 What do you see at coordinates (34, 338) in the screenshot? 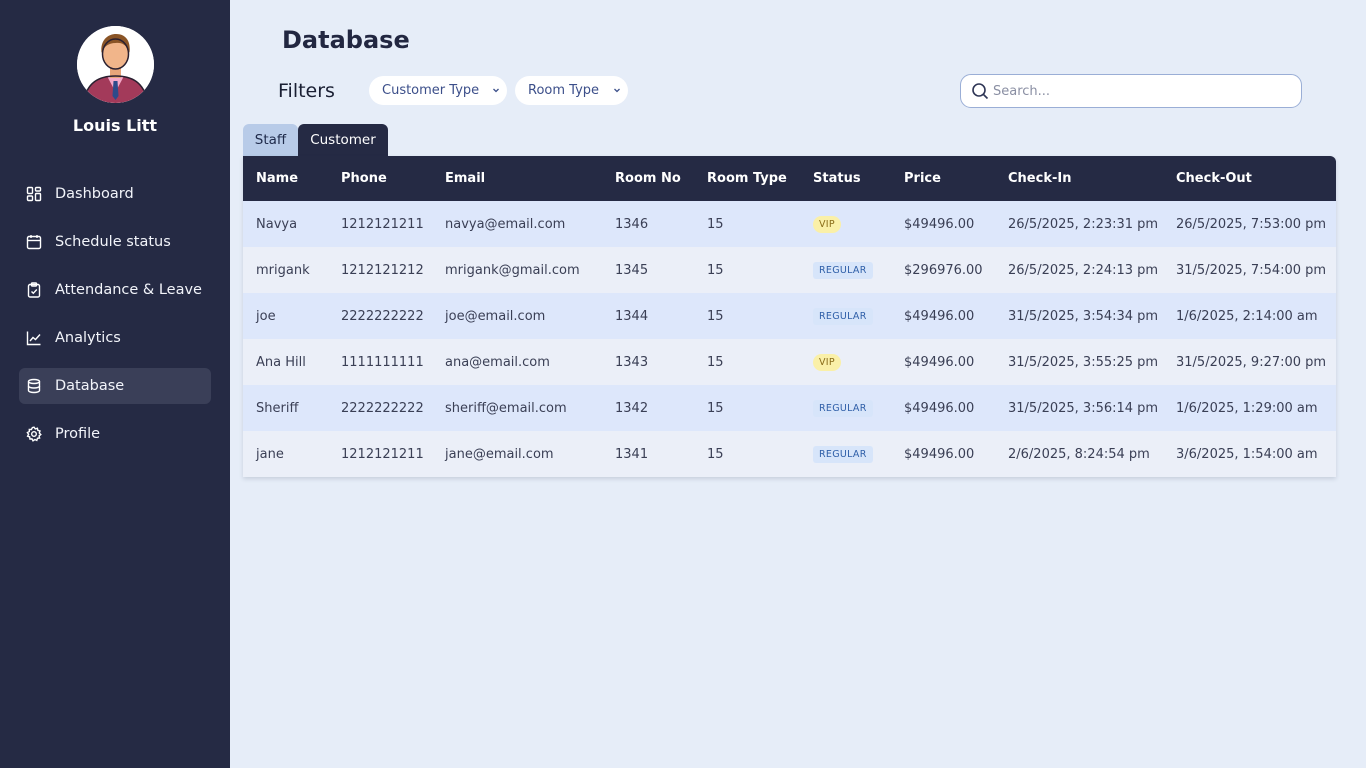
I see `line-chart-icon` at bounding box center [34, 338].